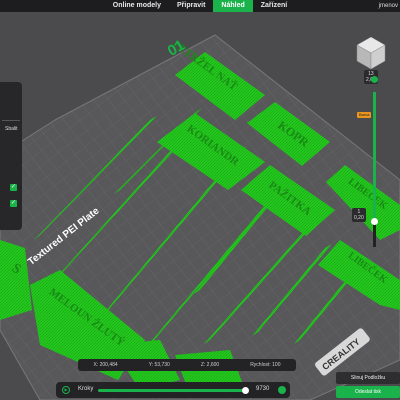  I want to click on color-badge: Barva, so click(364, 115).